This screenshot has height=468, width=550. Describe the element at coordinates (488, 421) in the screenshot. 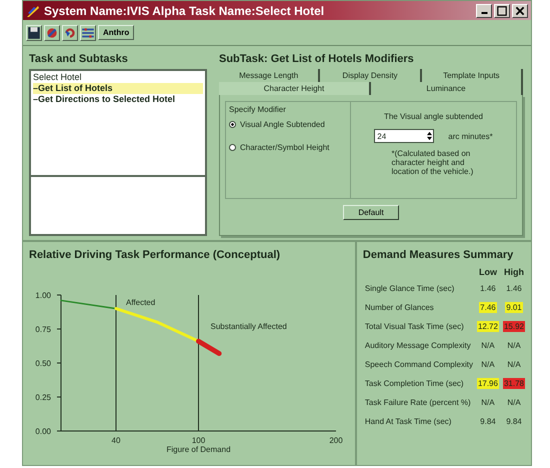

I see `low-value: 9.84` at that location.